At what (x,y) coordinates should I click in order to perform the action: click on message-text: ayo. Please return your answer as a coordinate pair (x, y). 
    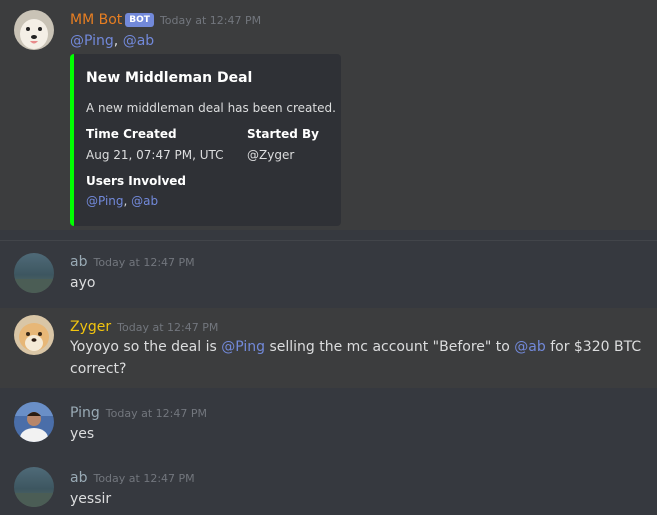
    Looking at the image, I should click on (83, 283).